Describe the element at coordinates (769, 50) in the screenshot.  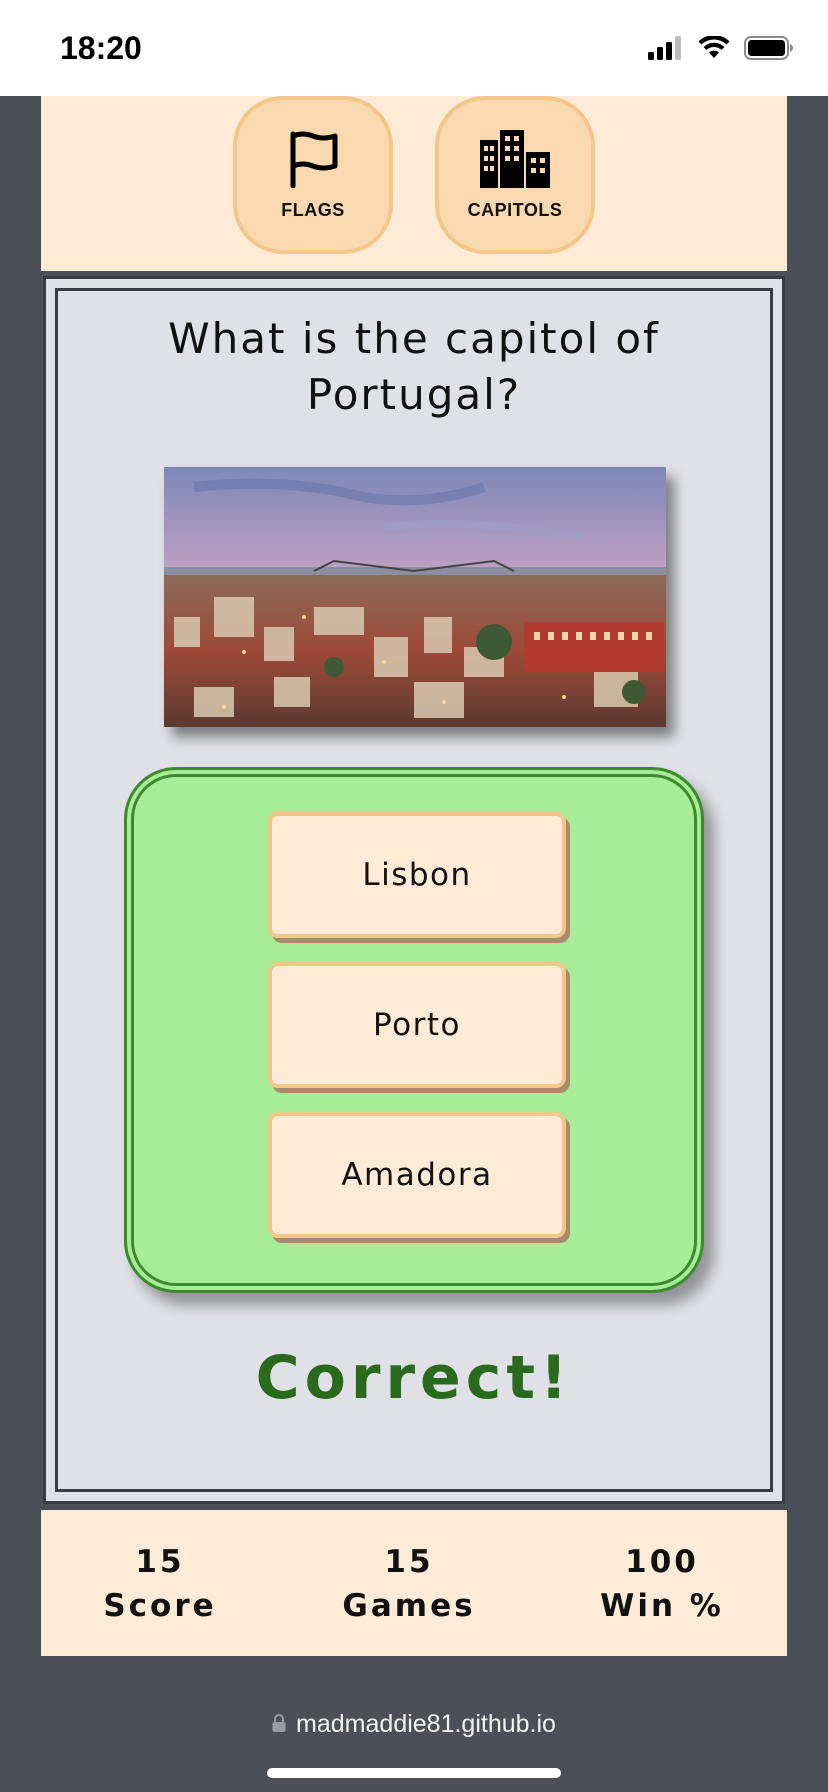
I see `battery-icon` at that location.